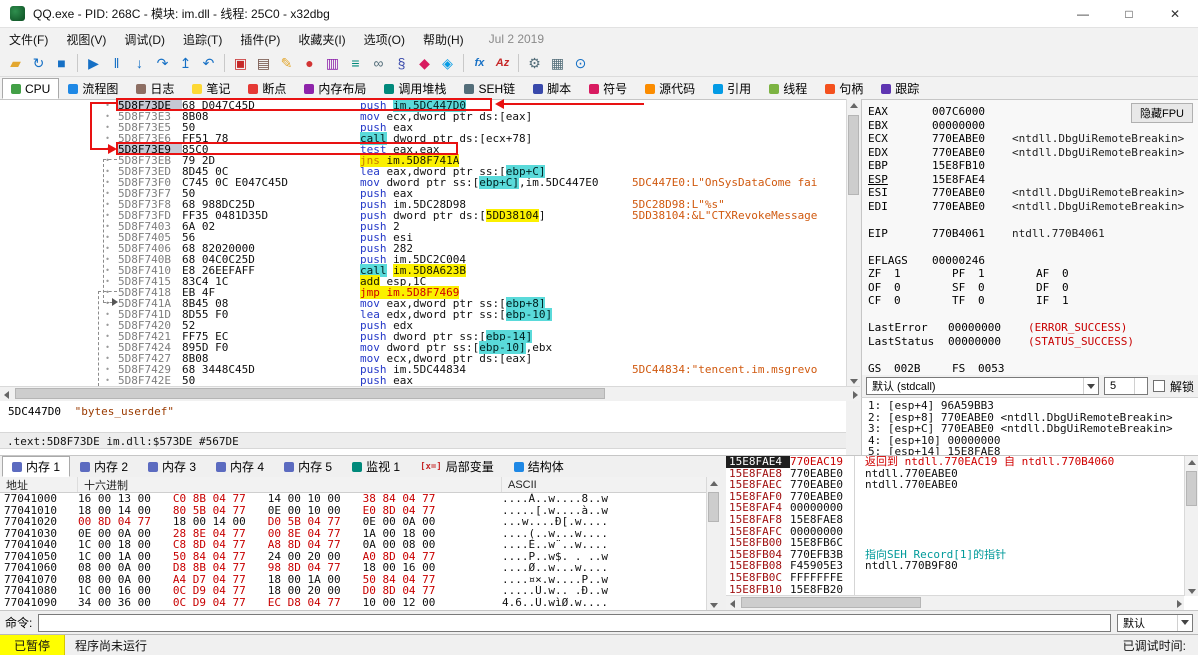 The width and height of the screenshot is (1198, 655). I want to click on flags-row: OF 0 SF 0 DF 0, so click(1033, 288).